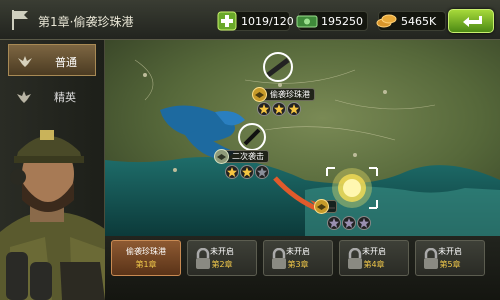  I want to click on chapter-4-number: 第4章, so click(374, 264).